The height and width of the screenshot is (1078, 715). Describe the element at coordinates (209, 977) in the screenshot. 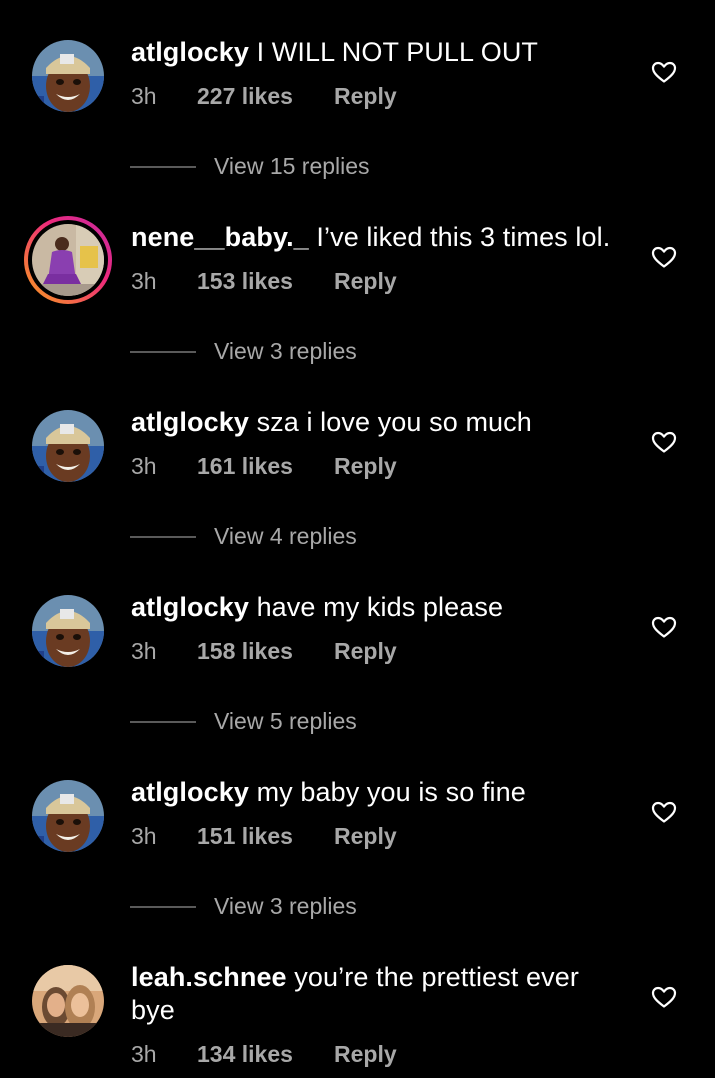

I see `username: leah.schnee` at that location.